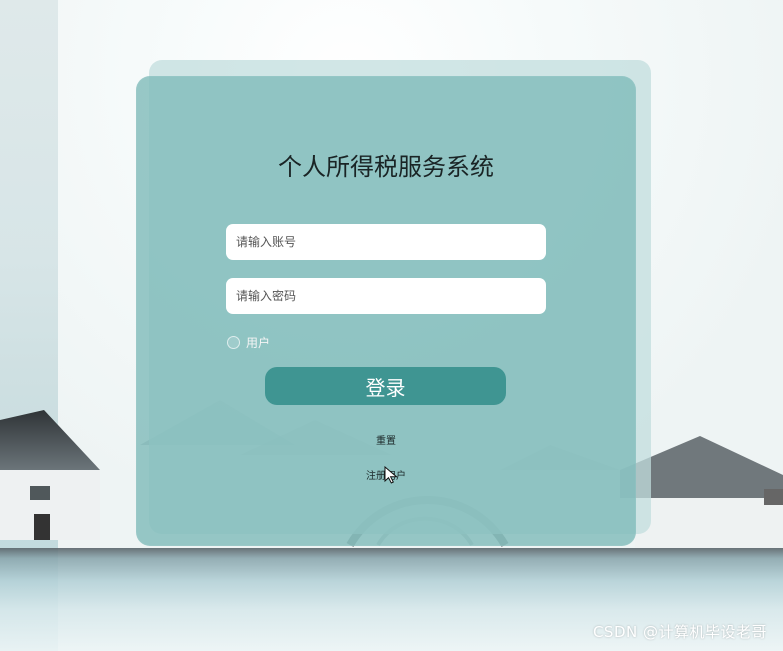 The width and height of the screenshot is (783, 651). What do you see at coordinates (386, 296) in the screenshot?
I see `password-input` at bounding box center [386, 296].